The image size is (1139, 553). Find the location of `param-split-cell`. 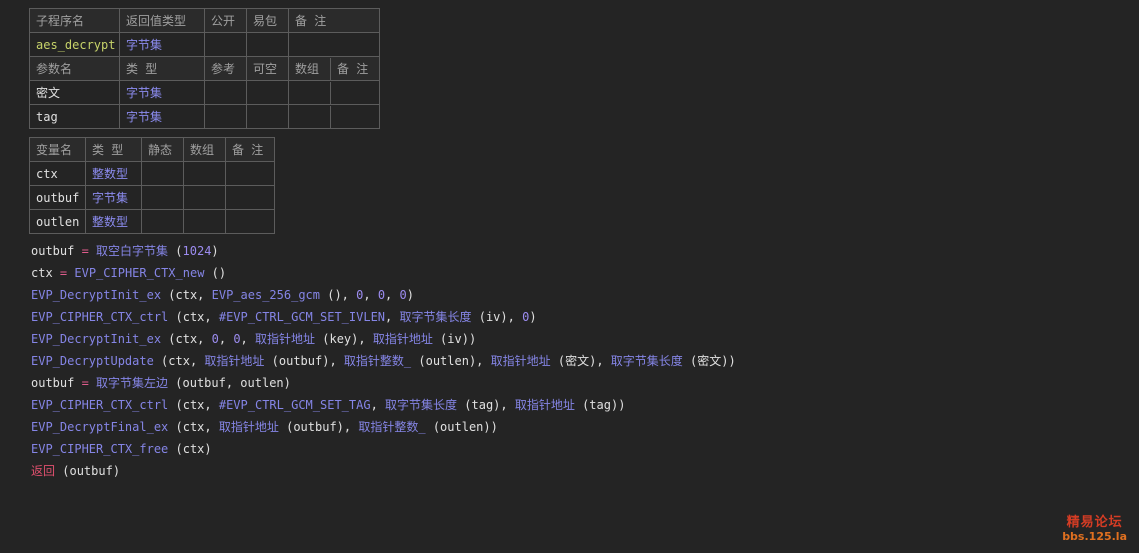

param-split-cell is located at coordinates (334, 92).